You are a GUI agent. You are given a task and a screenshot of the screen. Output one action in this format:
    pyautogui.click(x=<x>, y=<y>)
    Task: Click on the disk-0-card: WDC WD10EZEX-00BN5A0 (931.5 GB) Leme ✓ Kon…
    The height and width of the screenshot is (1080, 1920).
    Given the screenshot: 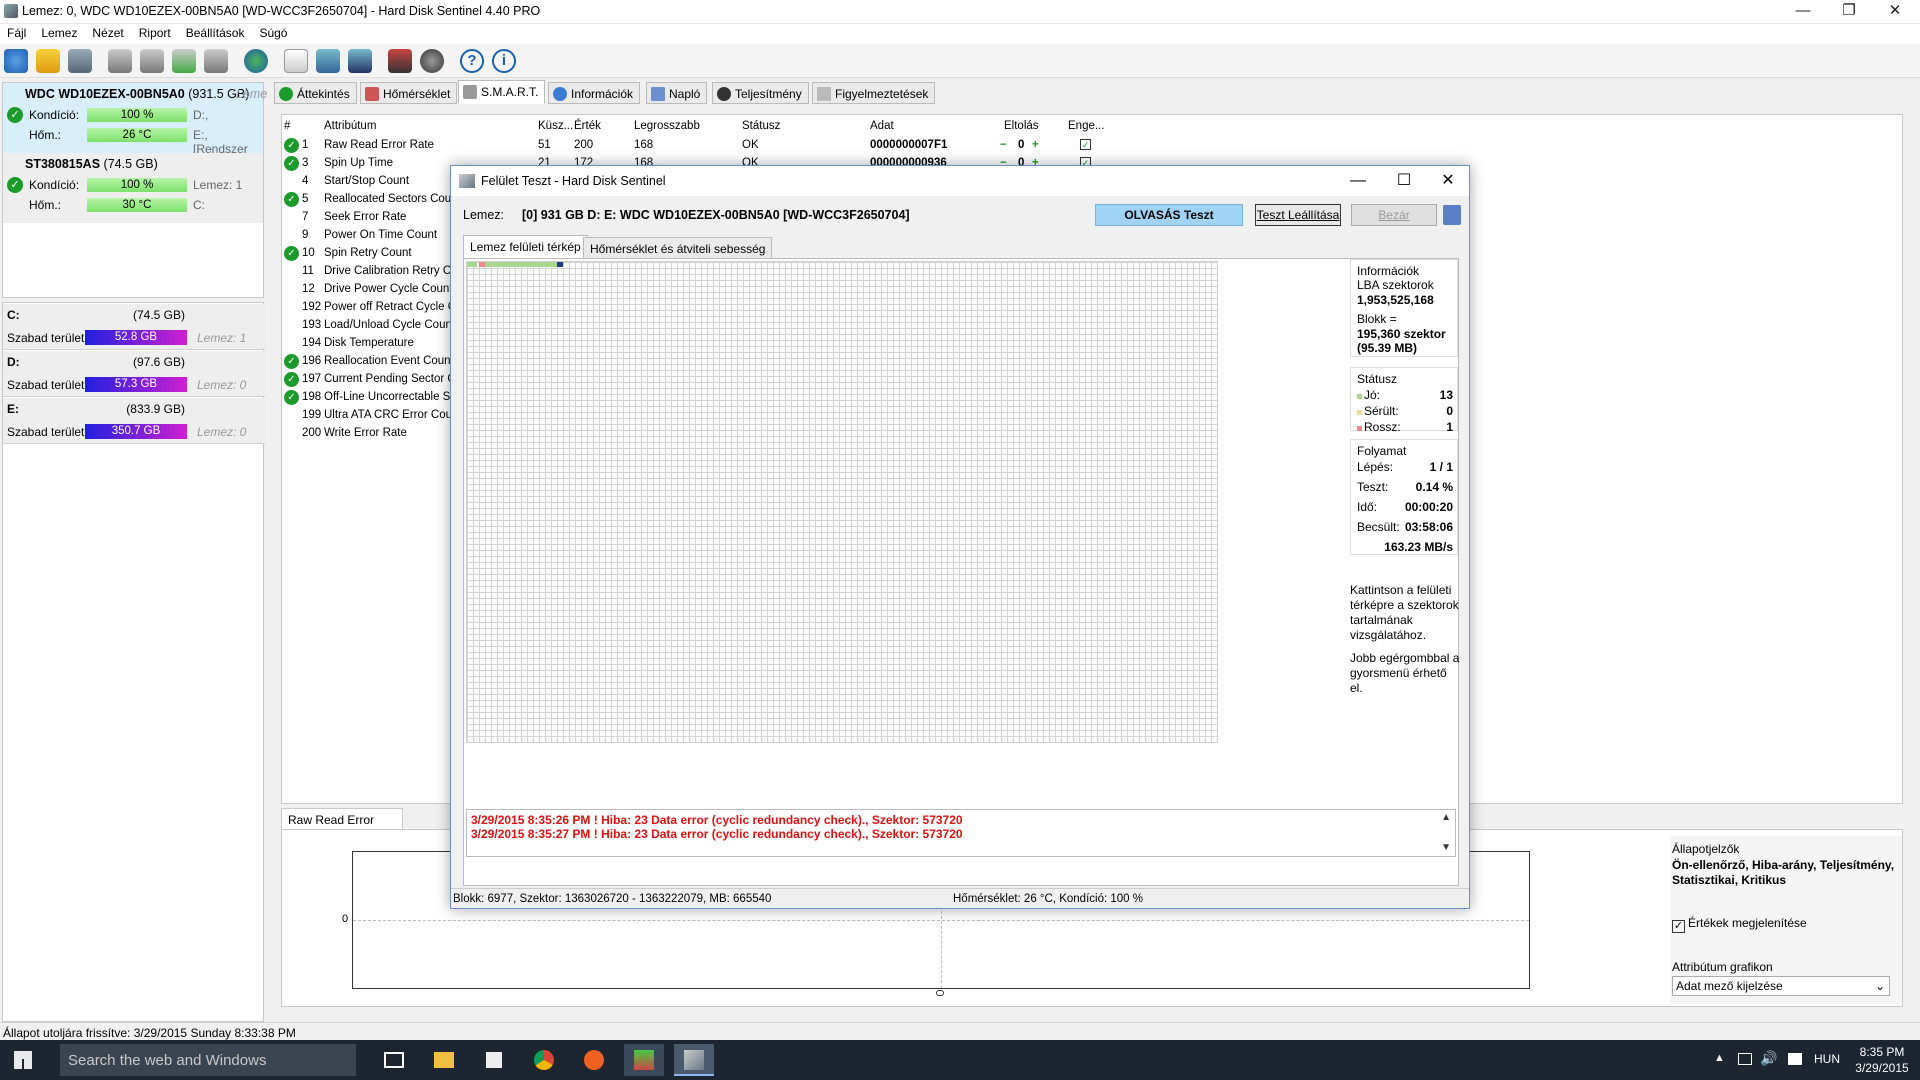 What is the action you would take?
    pyautogui.click(x=135, y=119)
    